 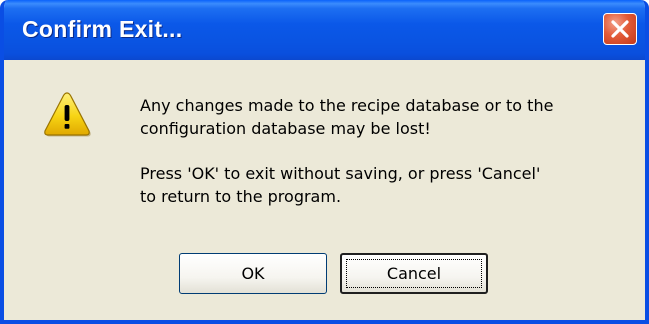 I want to click on message-line: configuration database may be lost!, so click(x=285, y=128).